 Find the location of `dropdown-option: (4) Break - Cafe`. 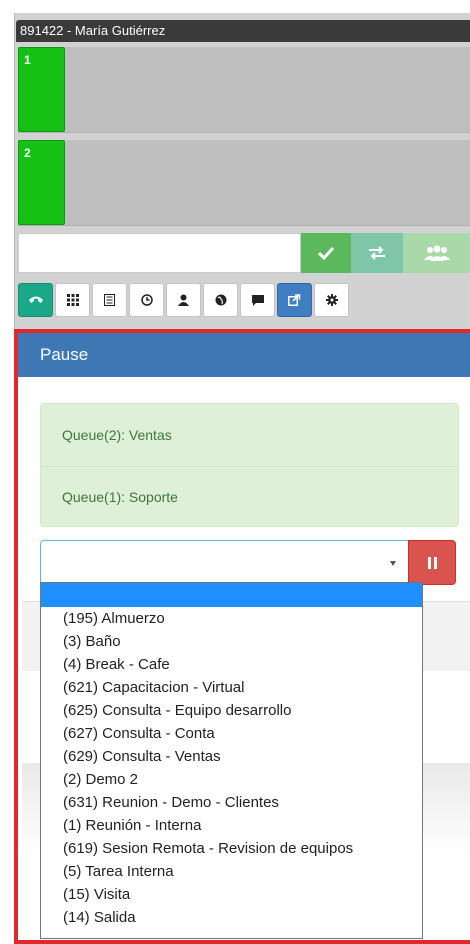

dropdown-option: (4) Break - Cafe is located at coordinates (231, 664).